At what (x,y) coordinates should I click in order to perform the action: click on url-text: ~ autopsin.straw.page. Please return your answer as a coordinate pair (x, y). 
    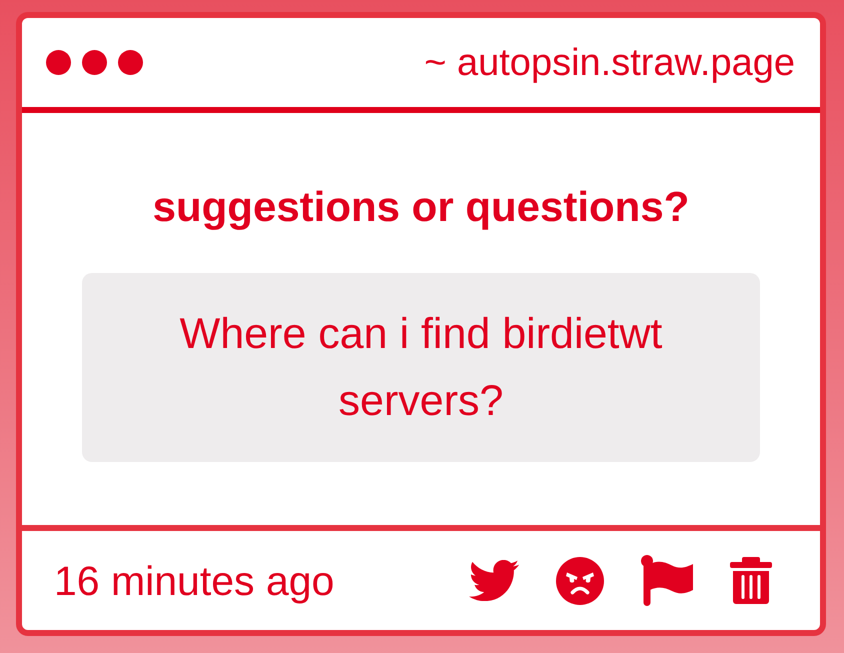
    Looking at the image, I should click on (609, 62).